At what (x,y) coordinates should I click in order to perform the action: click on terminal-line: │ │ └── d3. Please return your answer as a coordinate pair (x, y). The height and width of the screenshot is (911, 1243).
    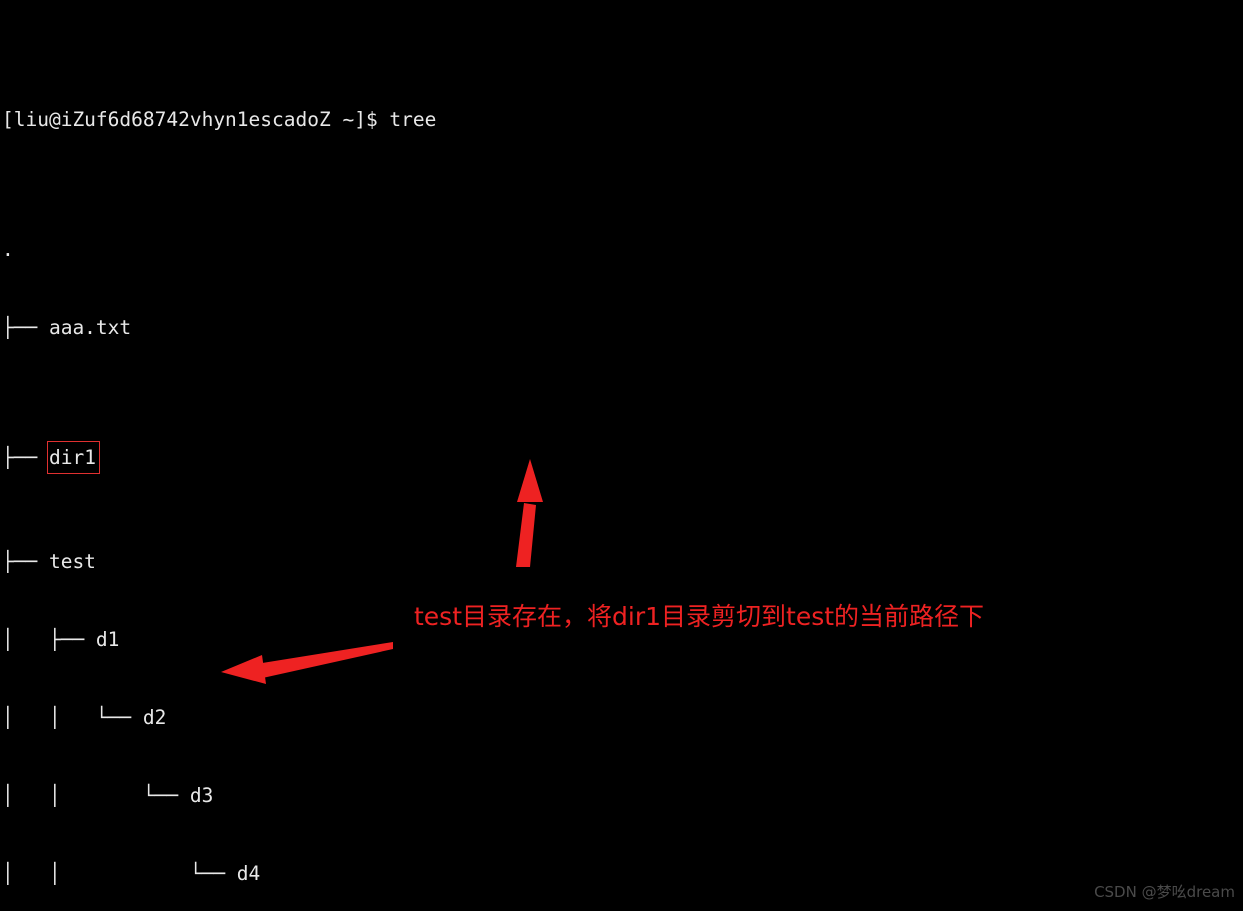
    Looking at the image, I should click on (108, 795).